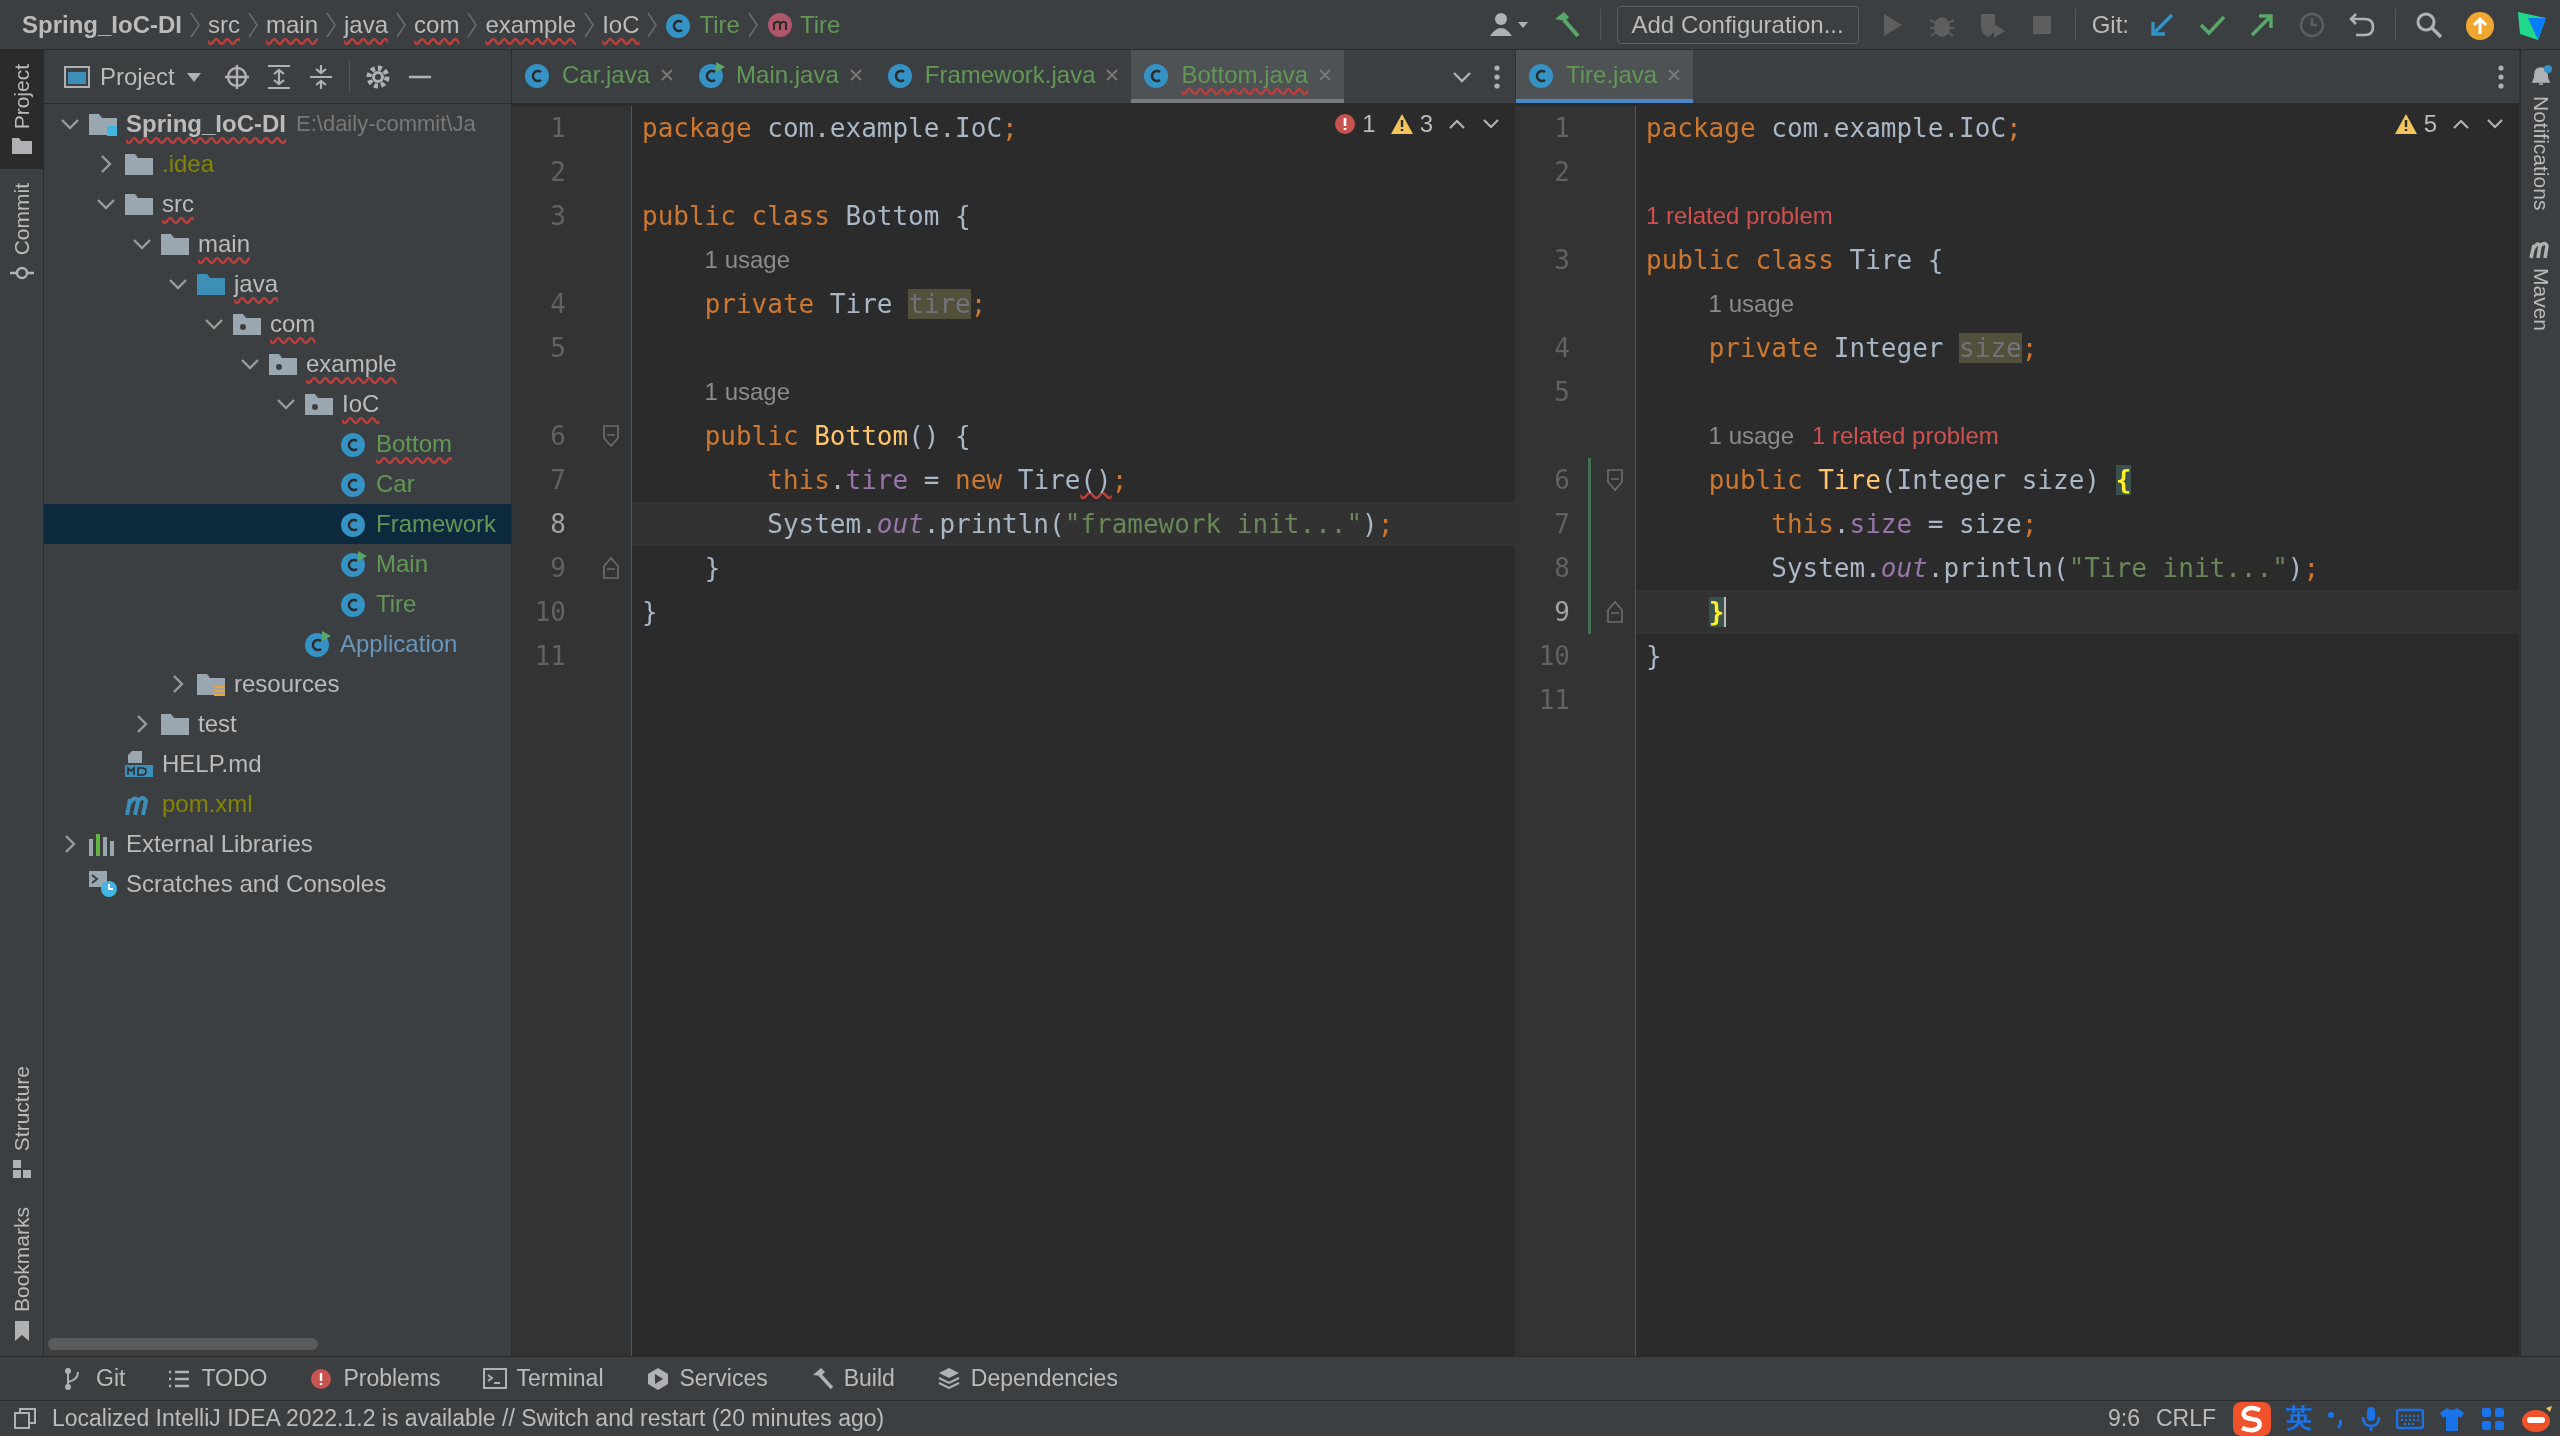 This screenshot has height=1436, width=2560. What do you see at coordinates (375, 1378) in the screenshot?
I see `tool-window-button: Problems` at bounding box center [375, 1378].